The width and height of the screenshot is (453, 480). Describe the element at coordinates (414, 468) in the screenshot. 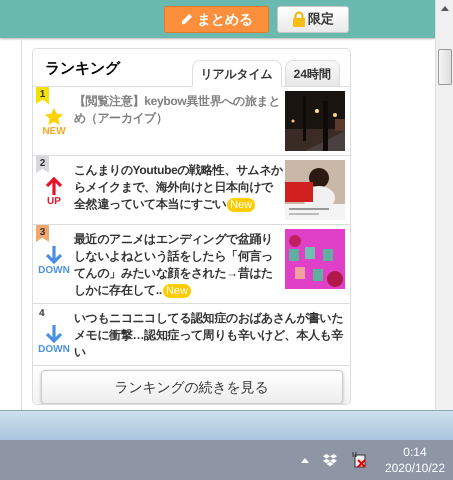

I see `clock-date: 2020/10/22` at that location.